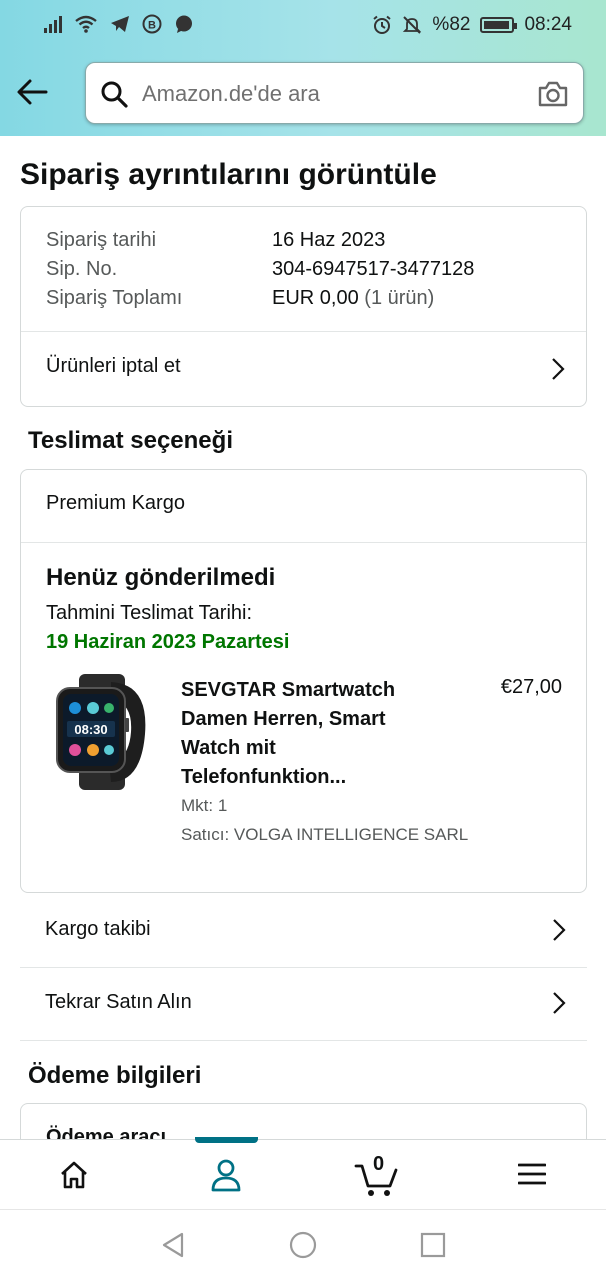 The width and height of the screenshot is (606, 1280). Describe the element at coordinates (204, 805) in the screenshot. I see `product-quantity: Mkt: 1` at that location.